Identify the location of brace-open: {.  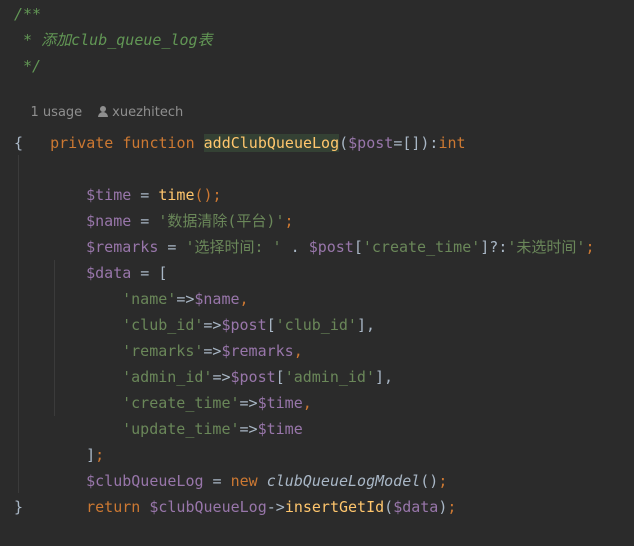
(19, 143).